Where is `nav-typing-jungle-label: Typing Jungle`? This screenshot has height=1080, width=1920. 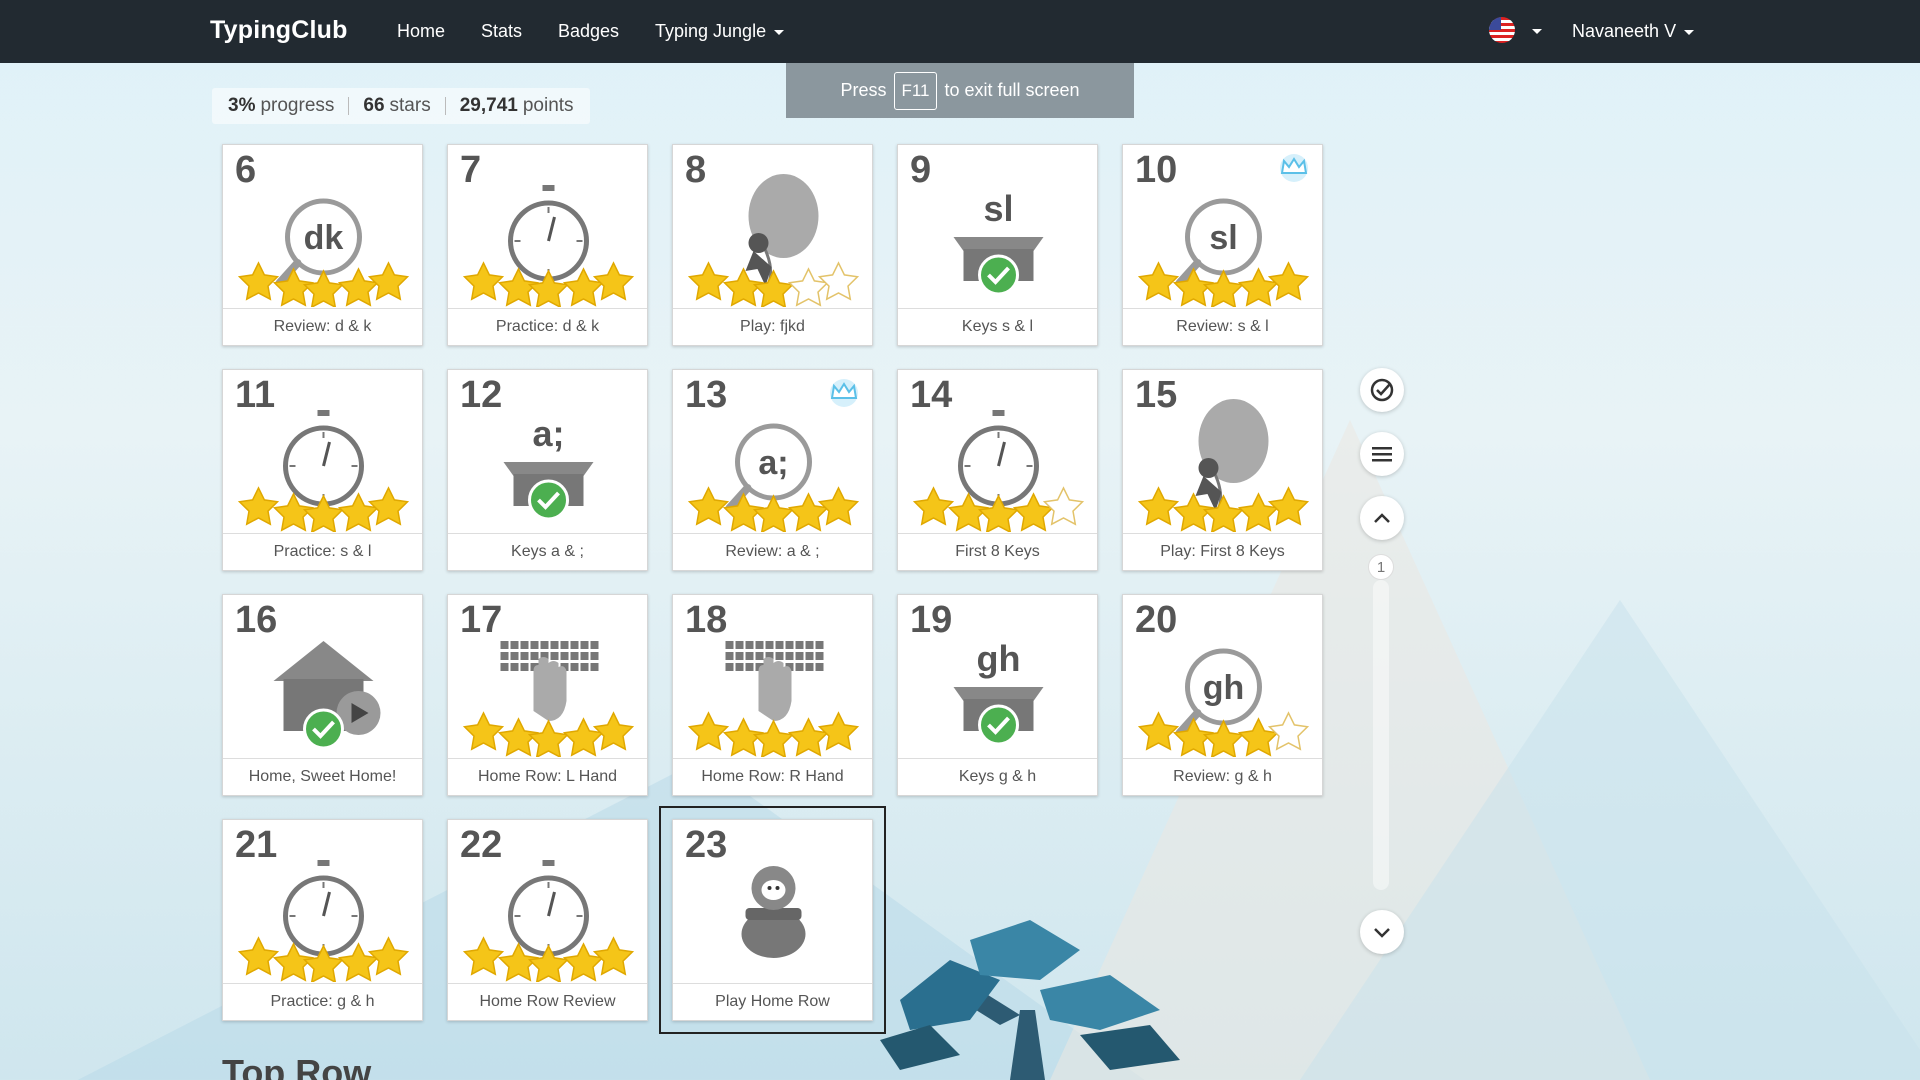
nav-typing-jungle-label: Typing Jungle is located at coordinates (711, 31).